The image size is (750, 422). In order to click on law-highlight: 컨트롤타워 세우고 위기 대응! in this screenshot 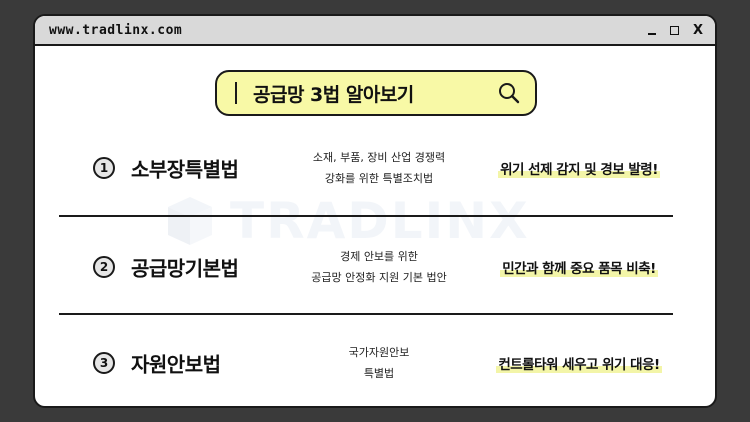, I will do `click(579, 363)`.